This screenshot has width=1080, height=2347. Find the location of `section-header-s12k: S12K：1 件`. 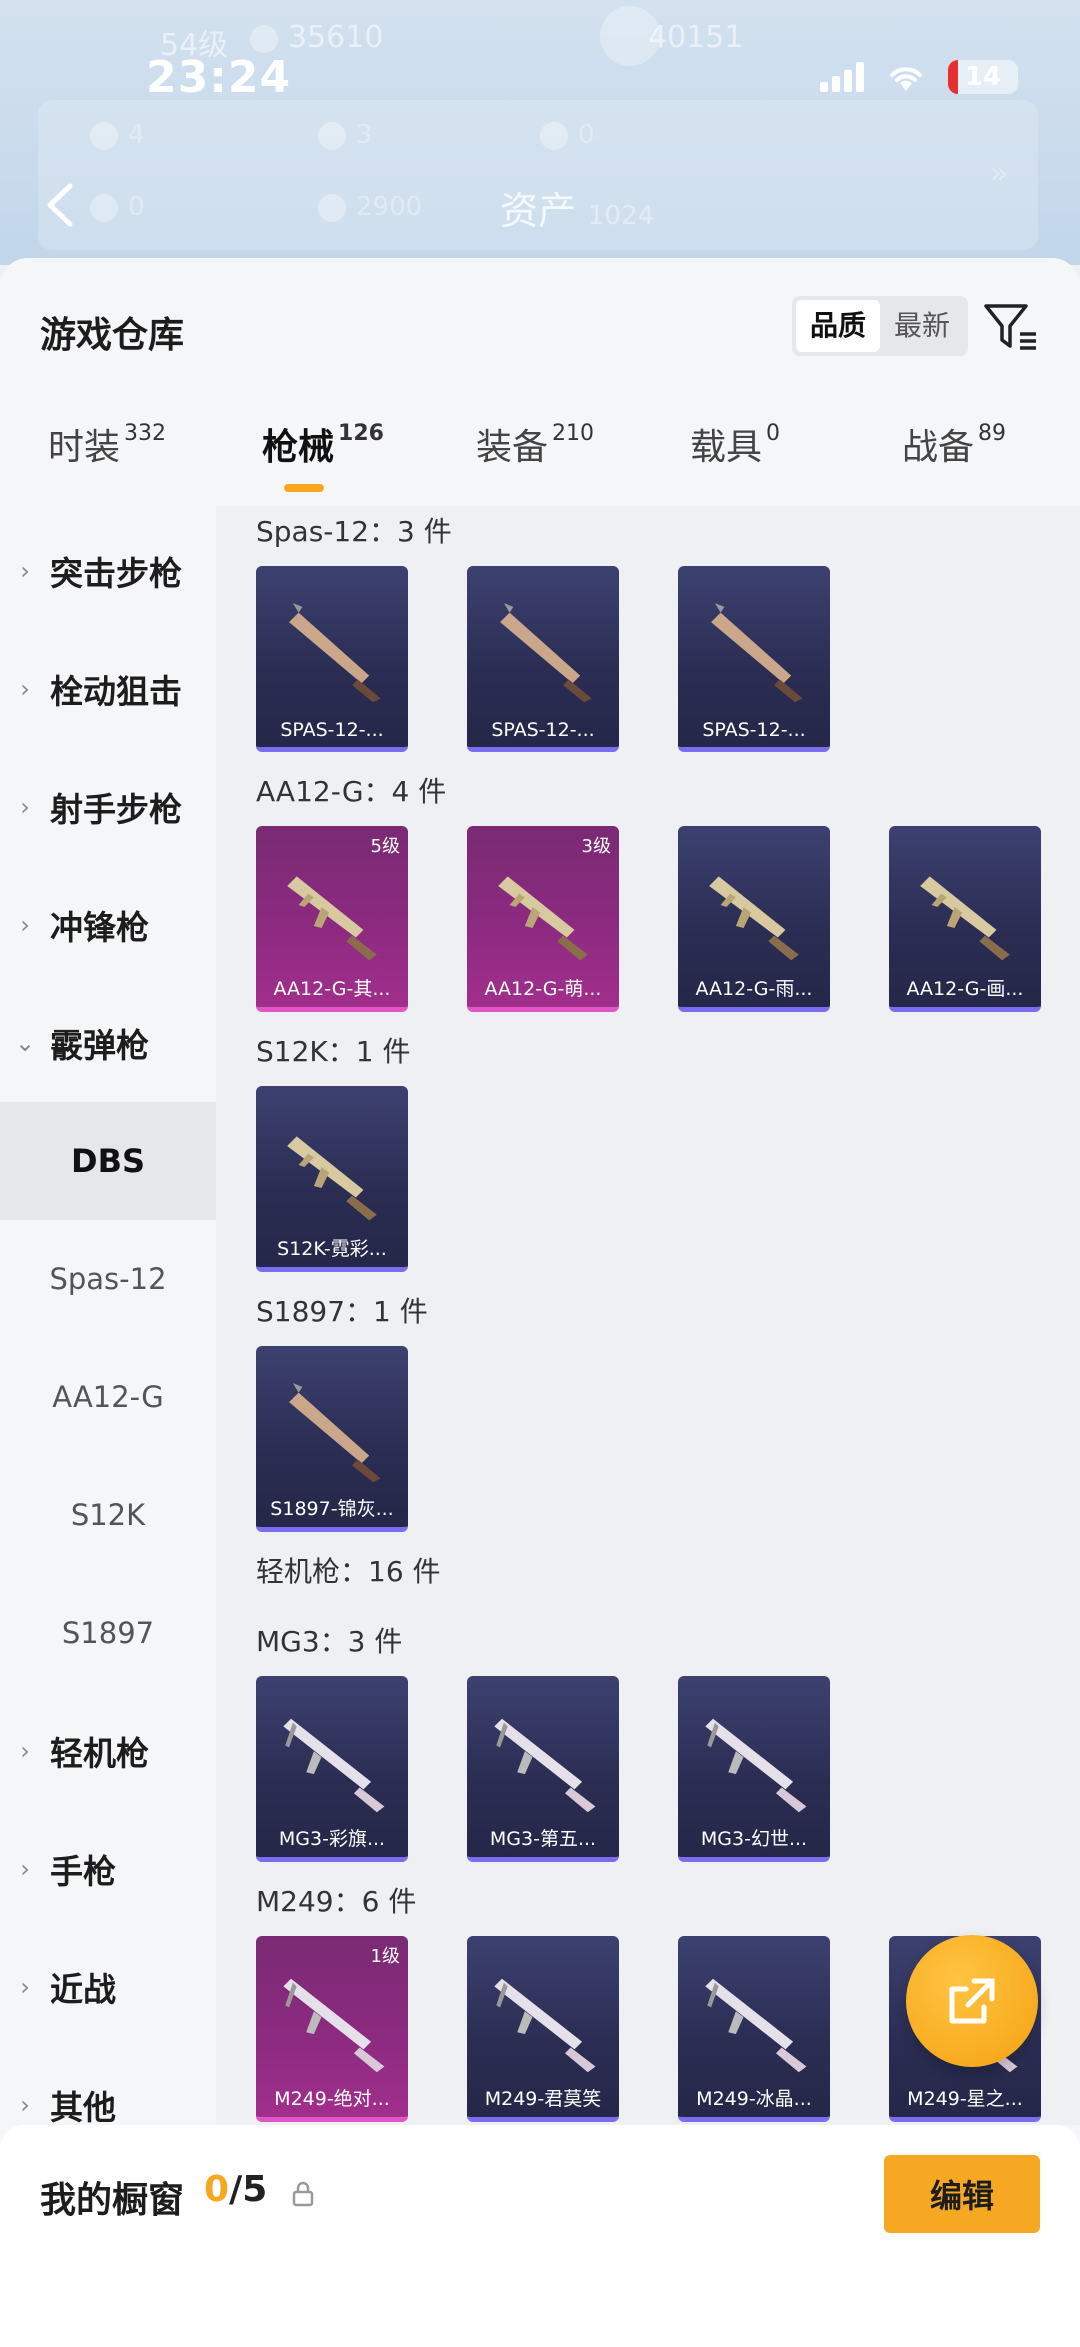

section-header-s12k: S12K：1 件 is located at coordinates (333, 1051).